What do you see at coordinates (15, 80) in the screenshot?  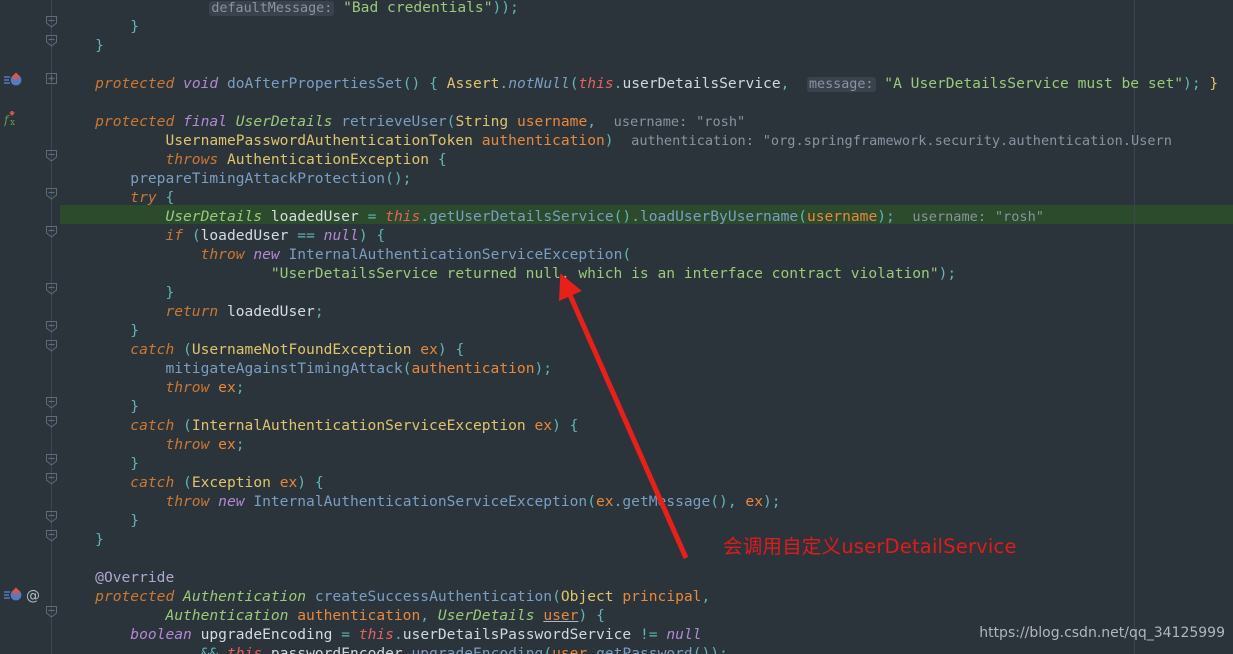 I see `implementing-method-icon` at bounding box center [15, 80].